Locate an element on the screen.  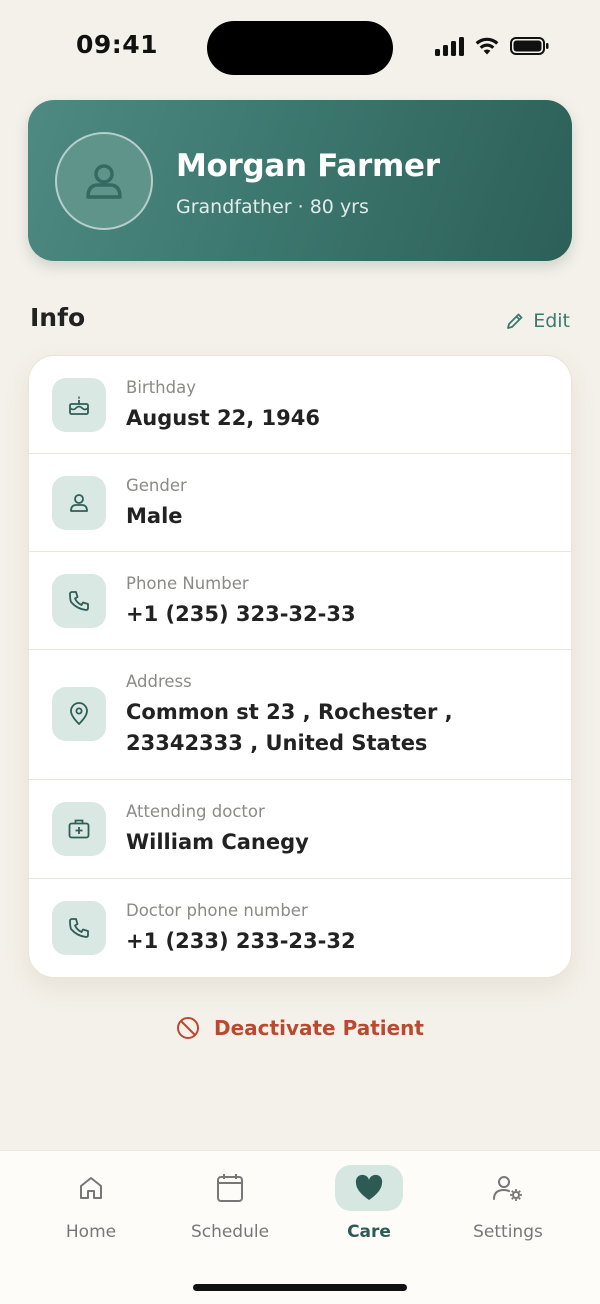
info-value: +1 (233) 233-23-32 is located at coordinates (241, 941).